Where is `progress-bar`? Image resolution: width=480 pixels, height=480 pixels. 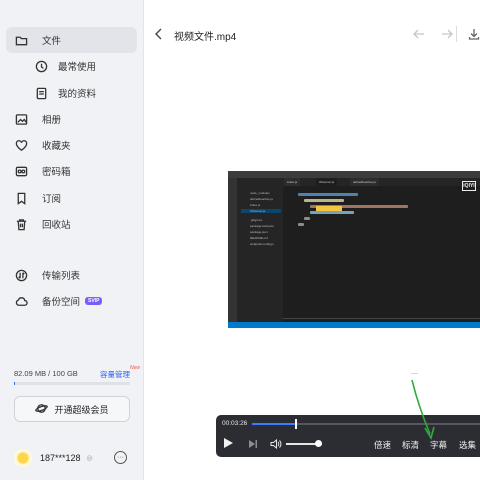 progress-bar is located at coordinates (366, 424).